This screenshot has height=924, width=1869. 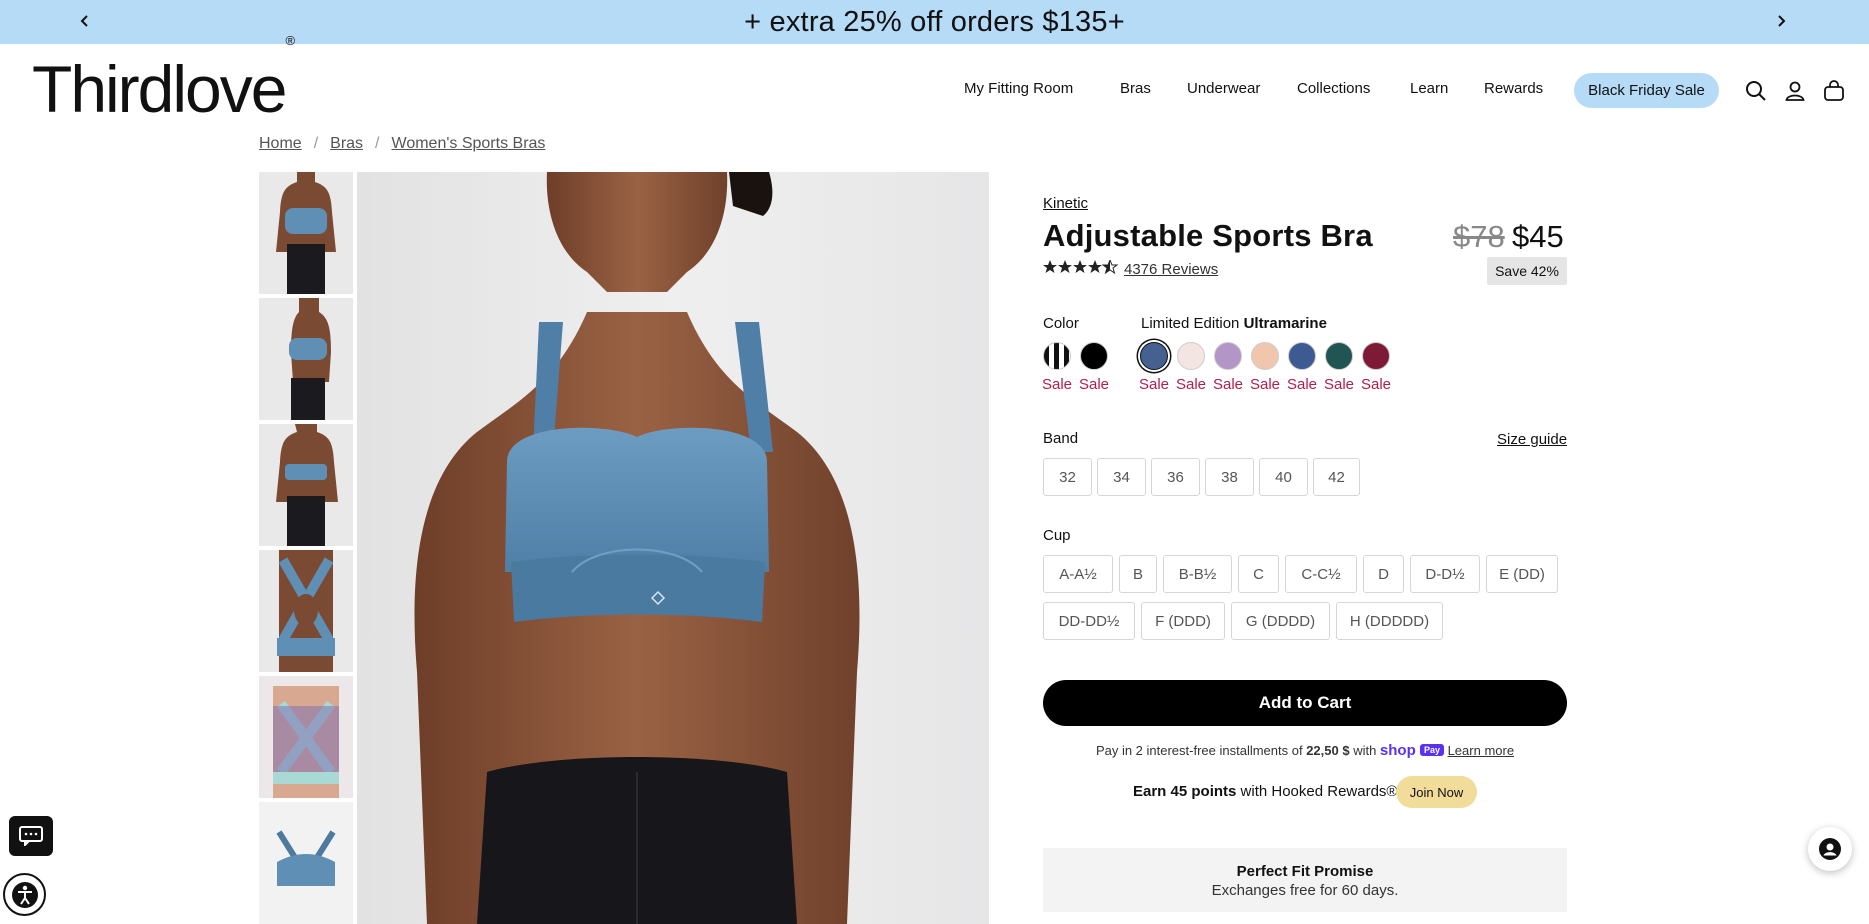 What do you see at coordinates (1321, 574) in the screenshot?
I see `cup-option-c-c-half: C-C½` at bounding box center [1321, 574].